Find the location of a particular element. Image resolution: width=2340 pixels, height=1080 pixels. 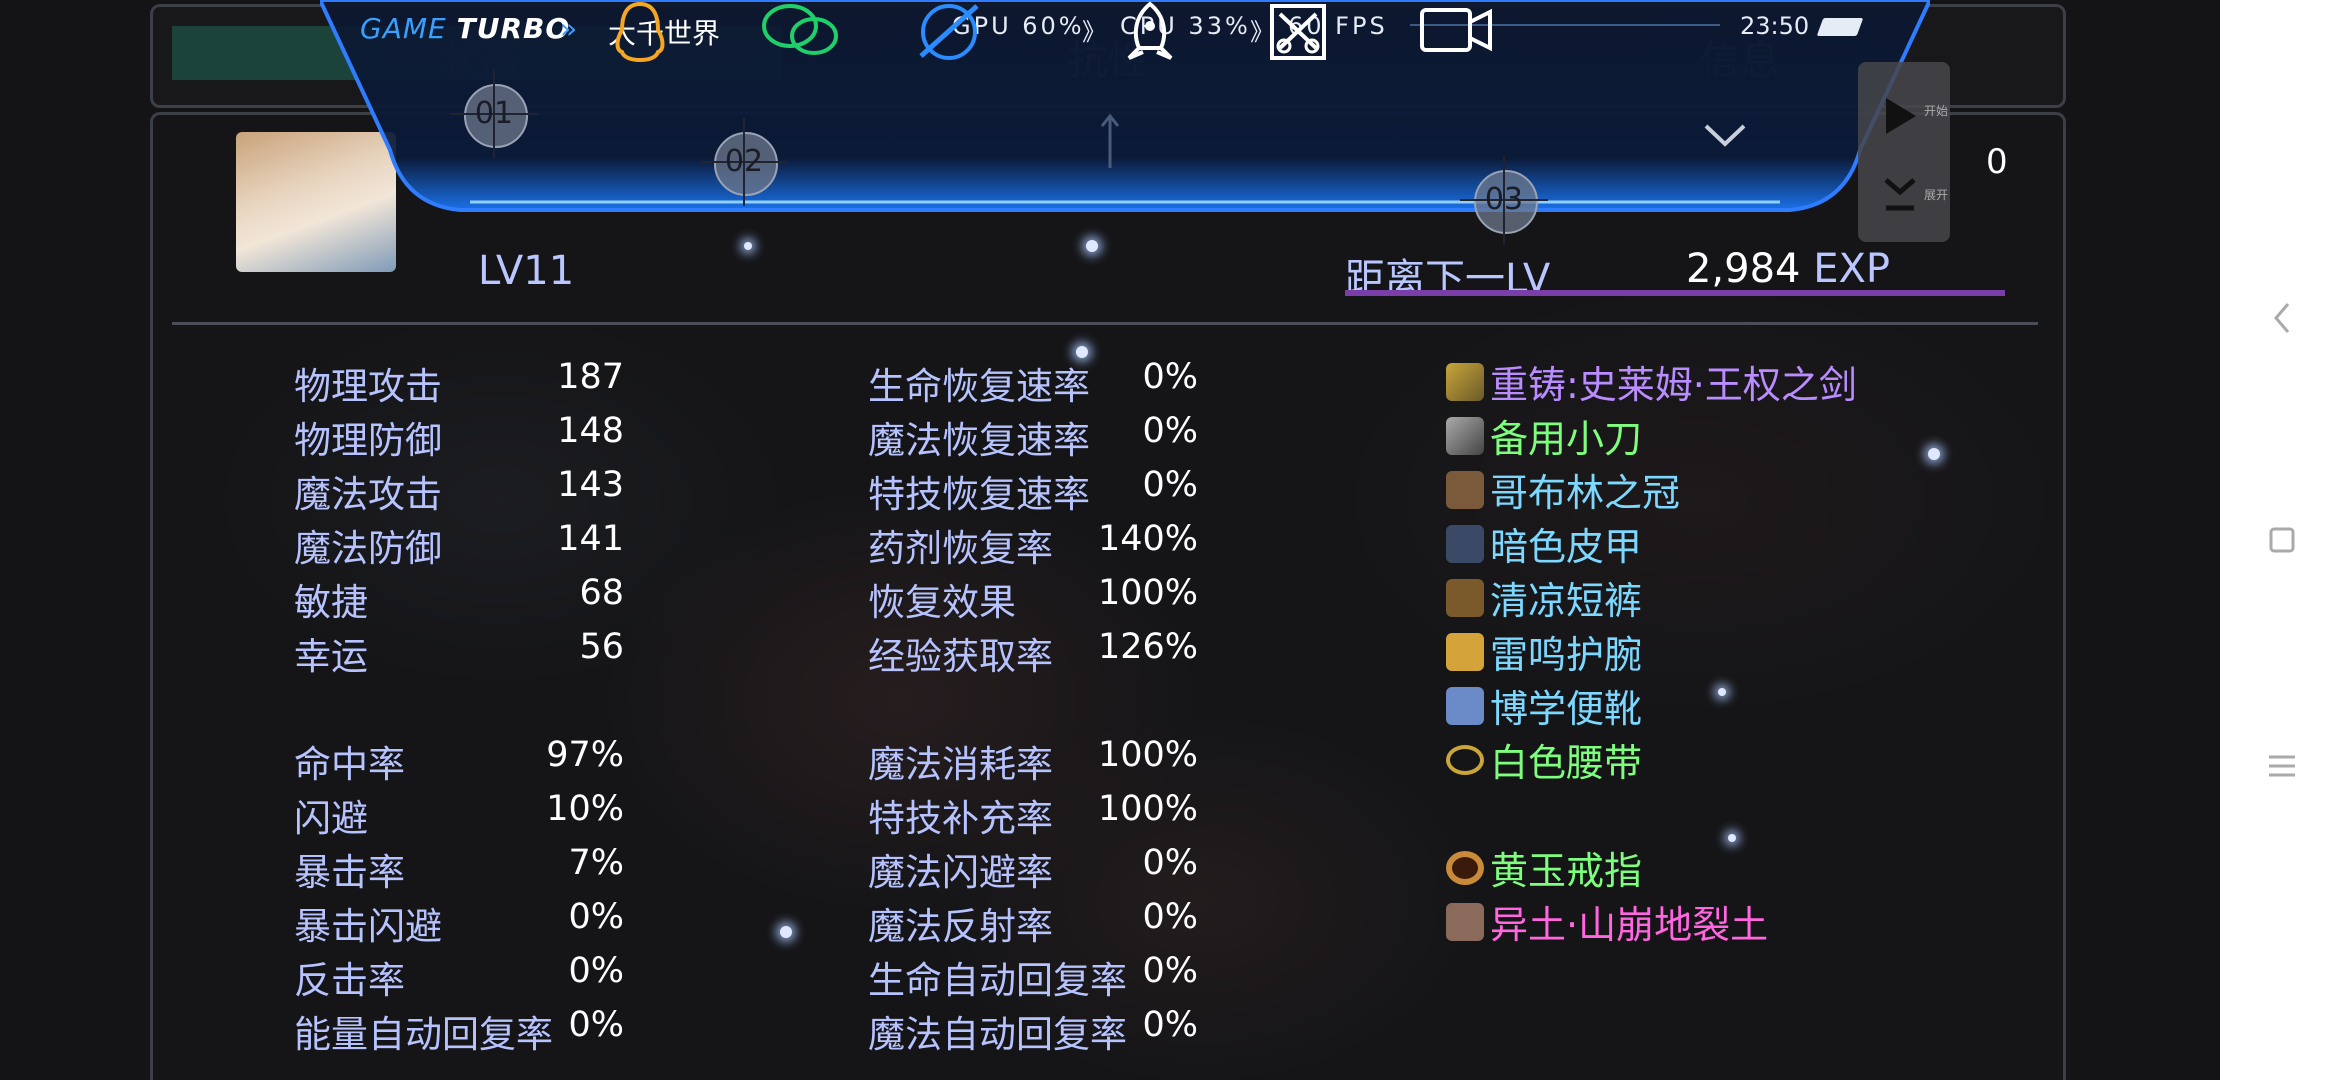

marker-crosshair: 01 is located at coordinates (494, 114).